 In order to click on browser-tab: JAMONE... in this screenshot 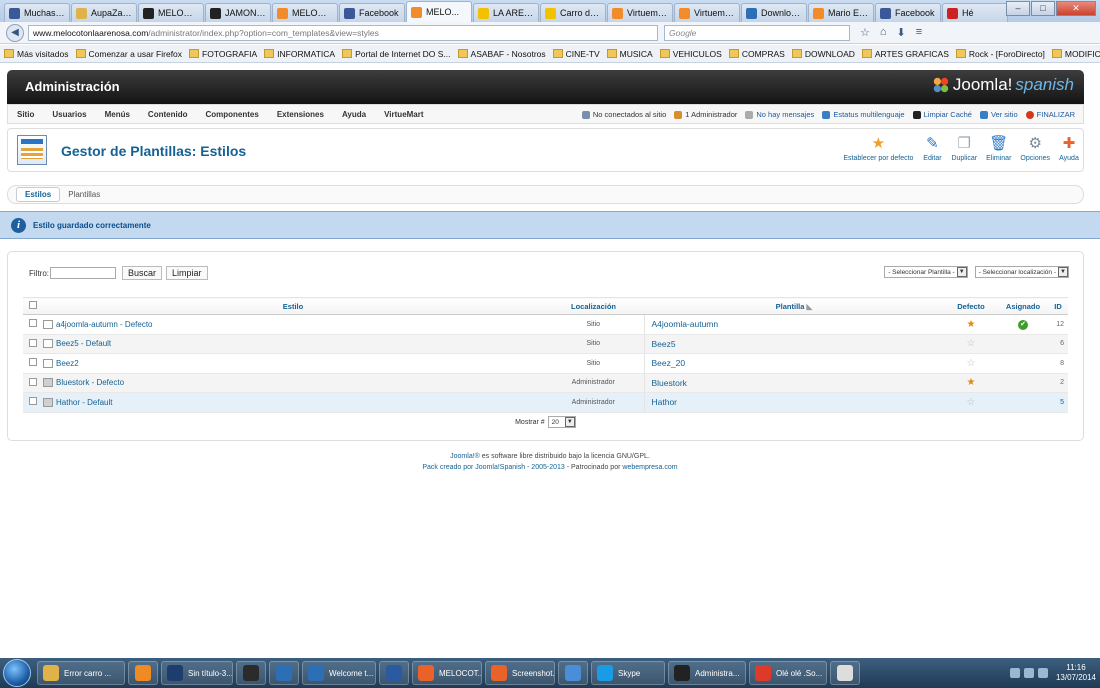, I will do `click(238, 12)`.